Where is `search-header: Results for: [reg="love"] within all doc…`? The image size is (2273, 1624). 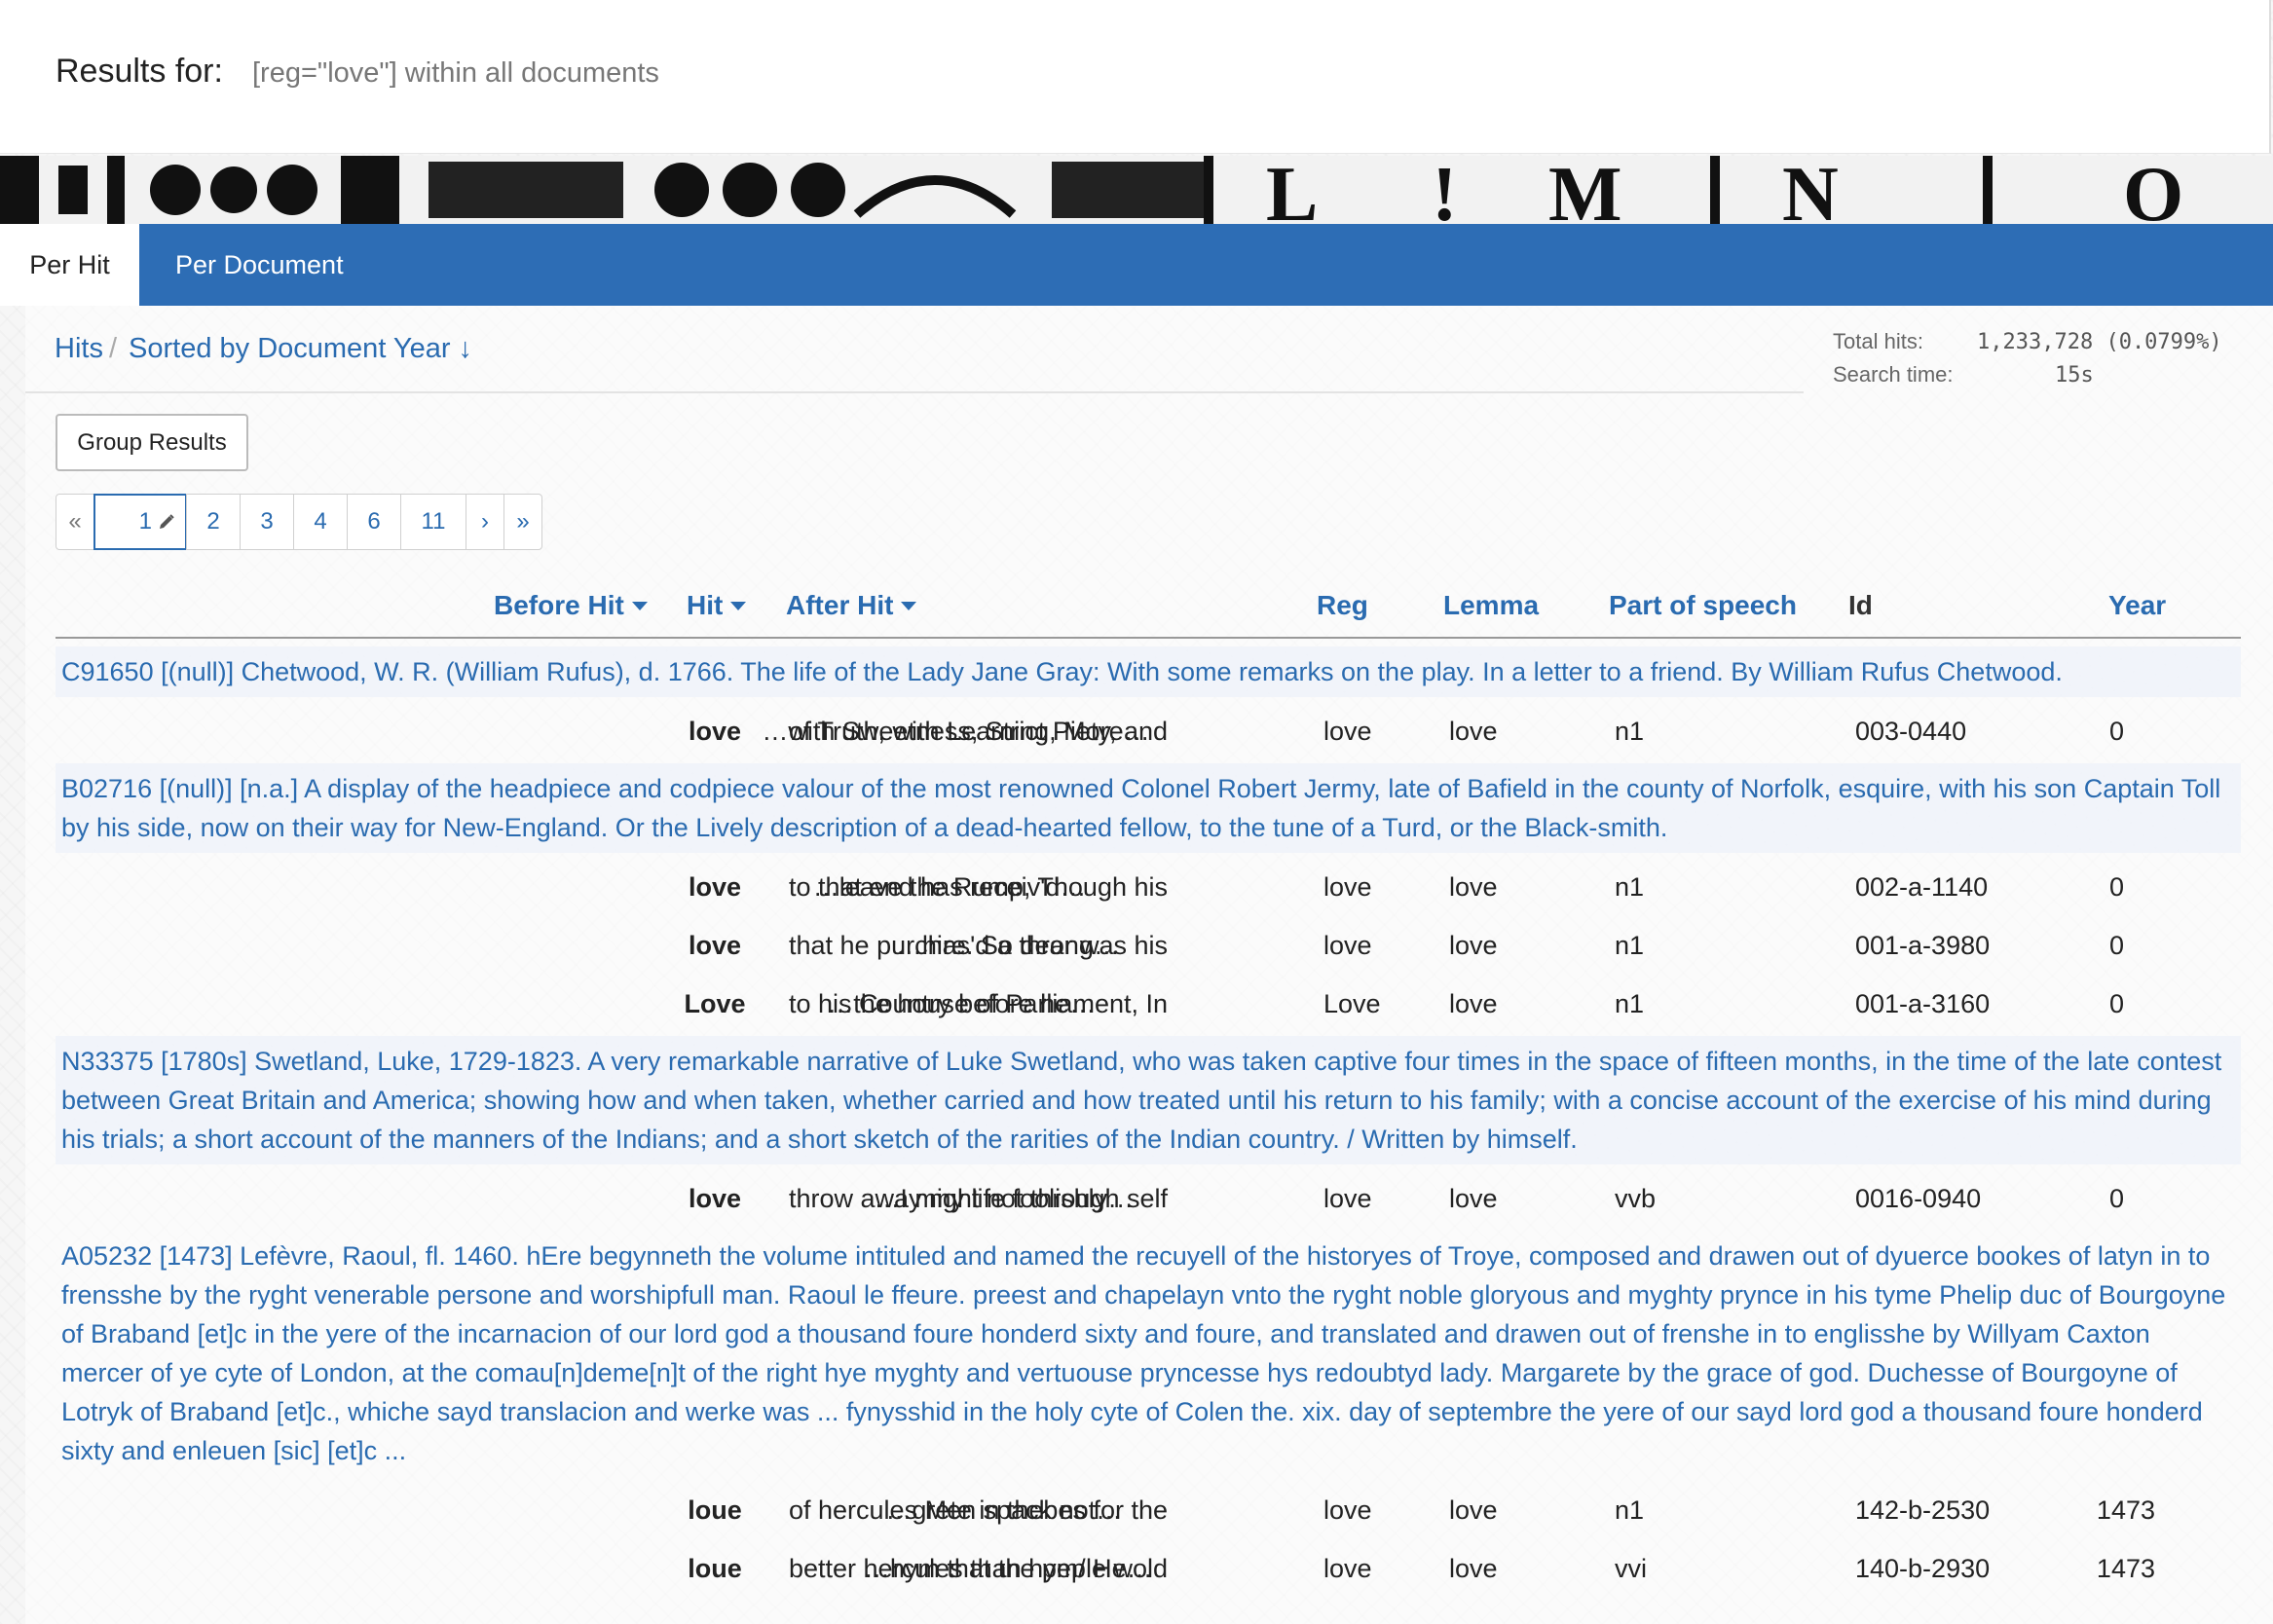 search-header: Results for: [reg="love"] within all doc… is located at coordinates (1135, 77).